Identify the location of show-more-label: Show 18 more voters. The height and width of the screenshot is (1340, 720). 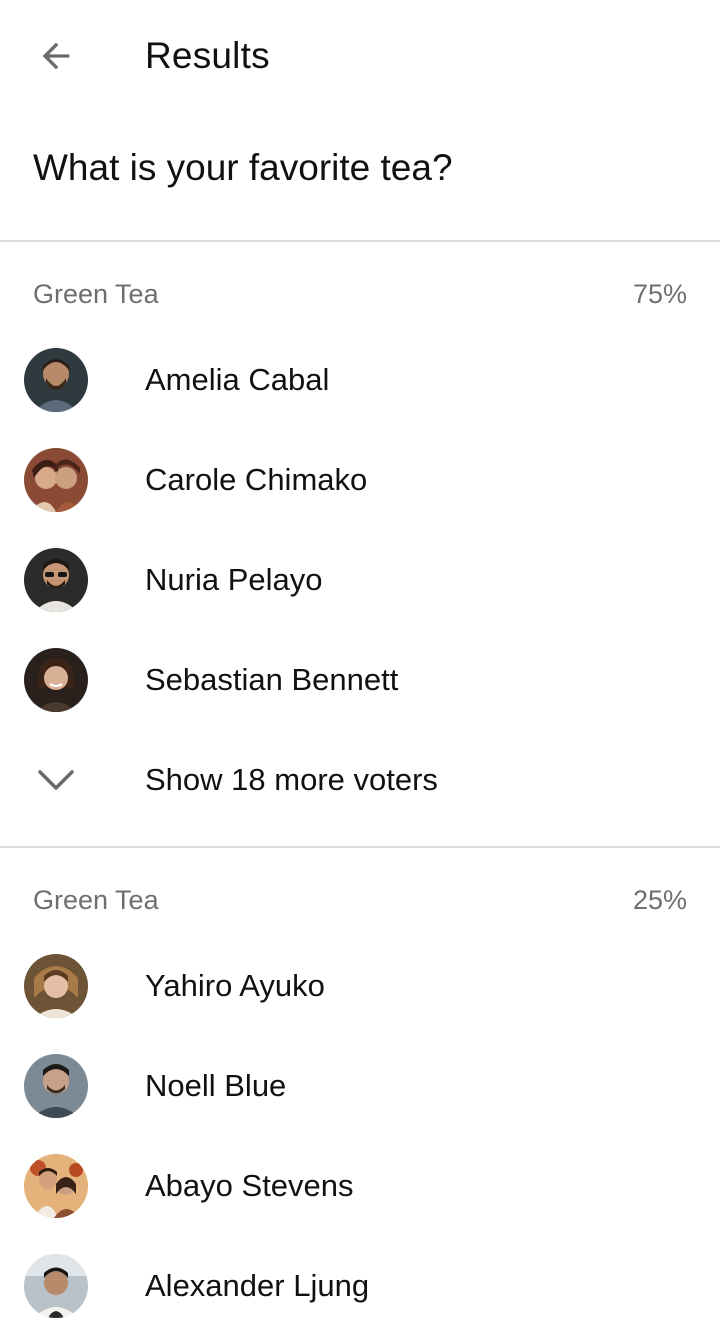
(291, 779).